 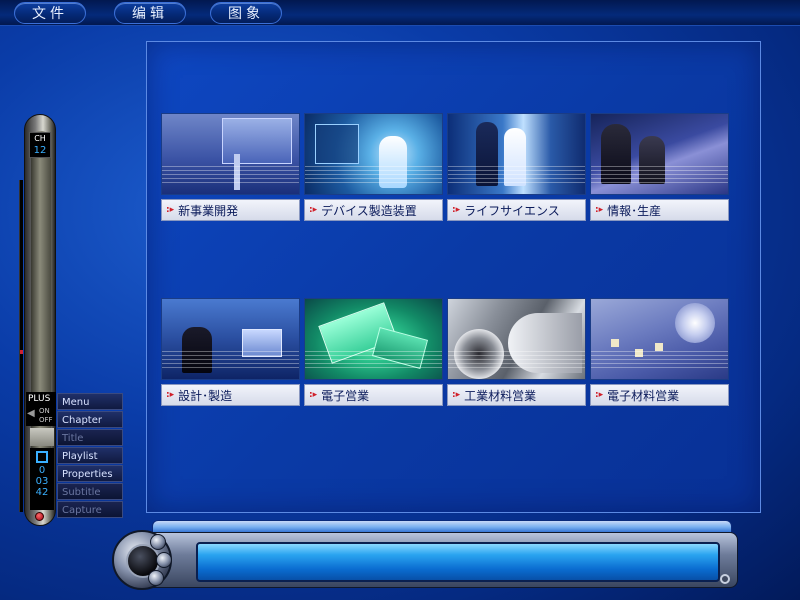 I want to click on chapter-thumb-new-business: :▸ 新事業開発, so click(x=230, y=168).